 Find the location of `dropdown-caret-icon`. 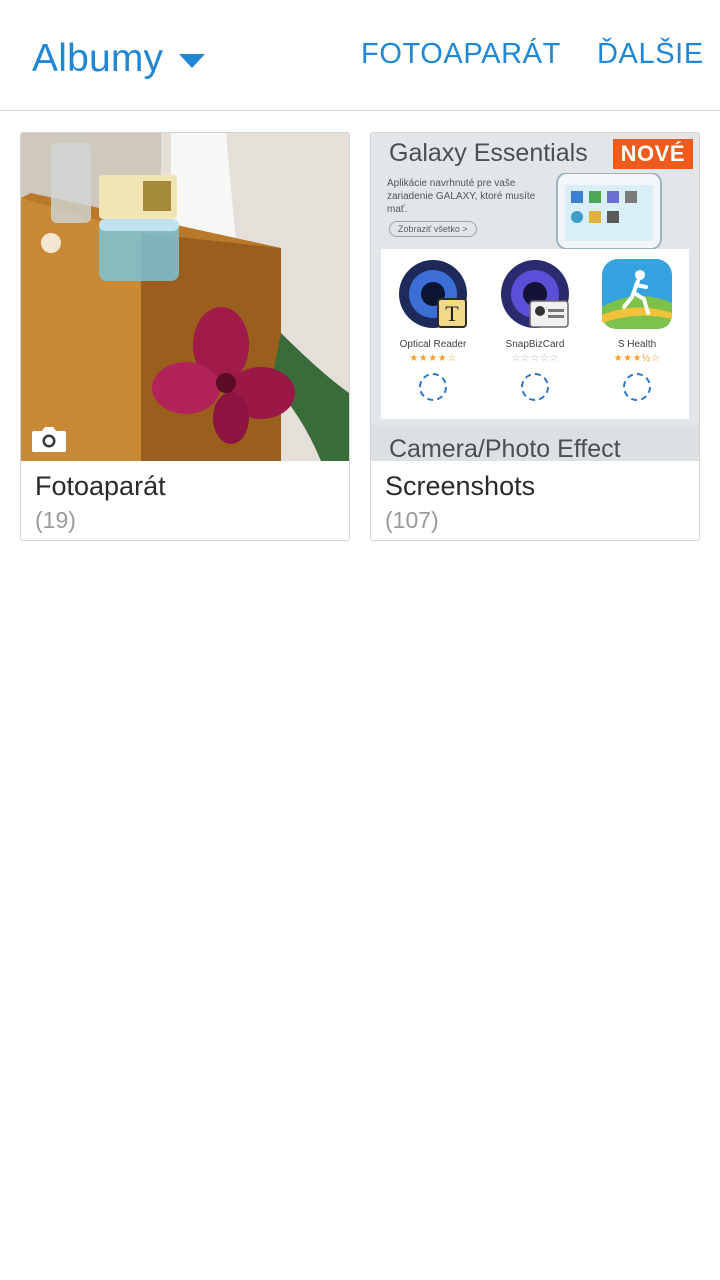

dropdown-caret-icon is located at coordinates (192, 61).